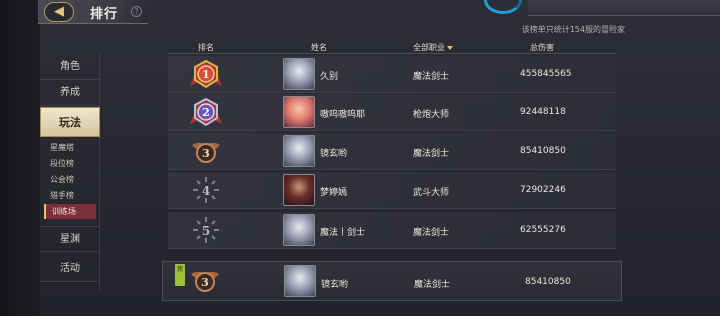 Image resolution: width=720 pixels, height=316 pixels. Describe the element at coordinates (543, 230) in the screenshot. I see `player-damage: 62555276` at that location.